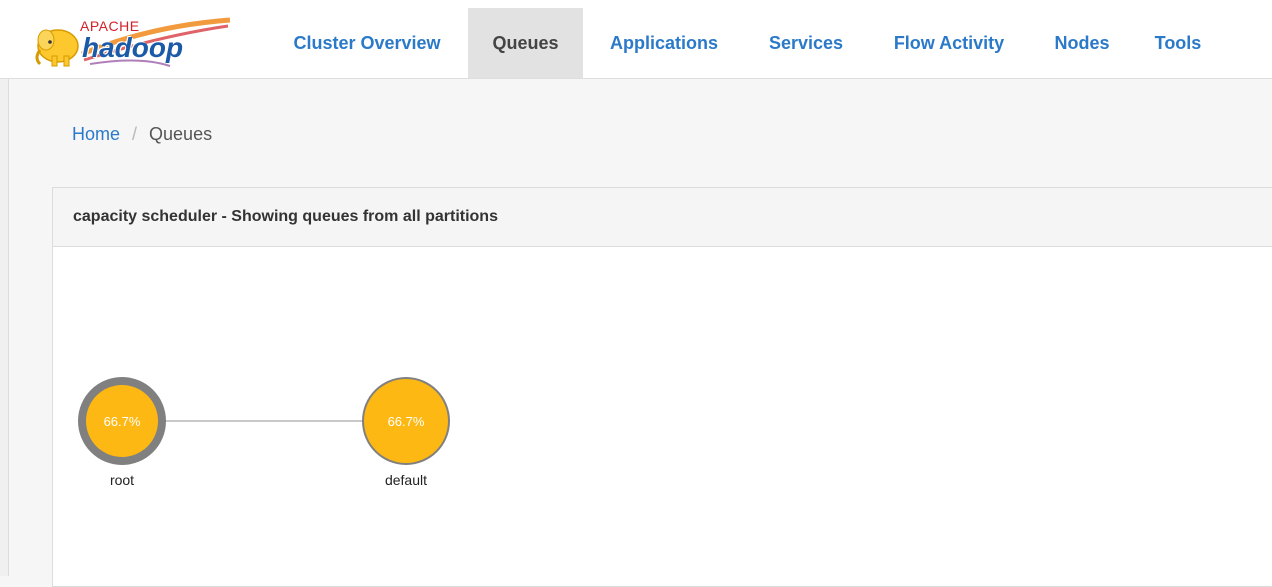 This screenshot has width=1272, height=587. What do you see at coordinates (122, 432) in the screenshot?
I see `queue-node-root: 66.7% root` at bounding box center [122, 432].